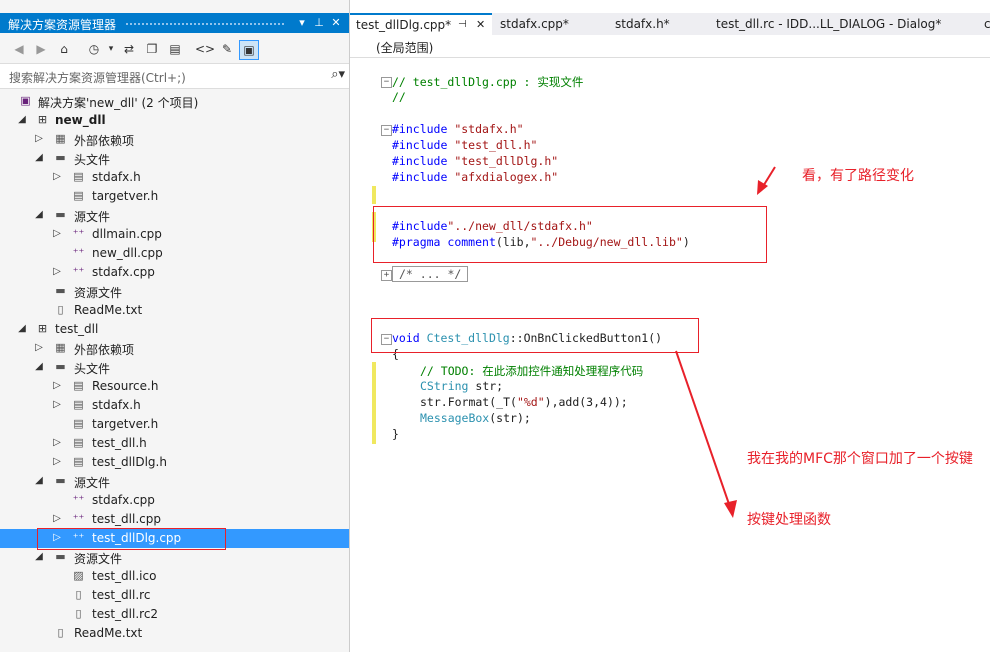 Image resolution: width=990 pixels, height=652 pixels. Describe the element at coordinates (858, 176) in the screenshot. I see `annotation-path-changed: 看，有了路径变化` at that location.